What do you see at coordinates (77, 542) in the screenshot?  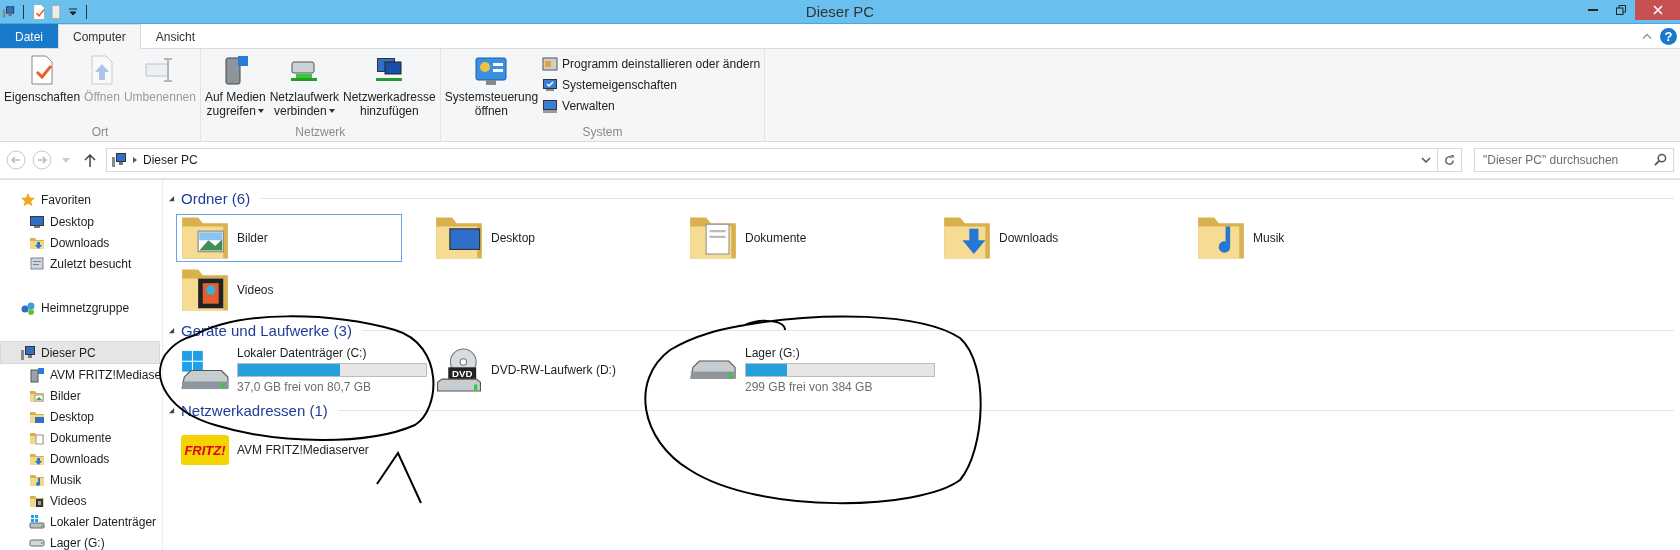 I see `sidebar-label: Lager (G:)` at bounding box center [77, 542].